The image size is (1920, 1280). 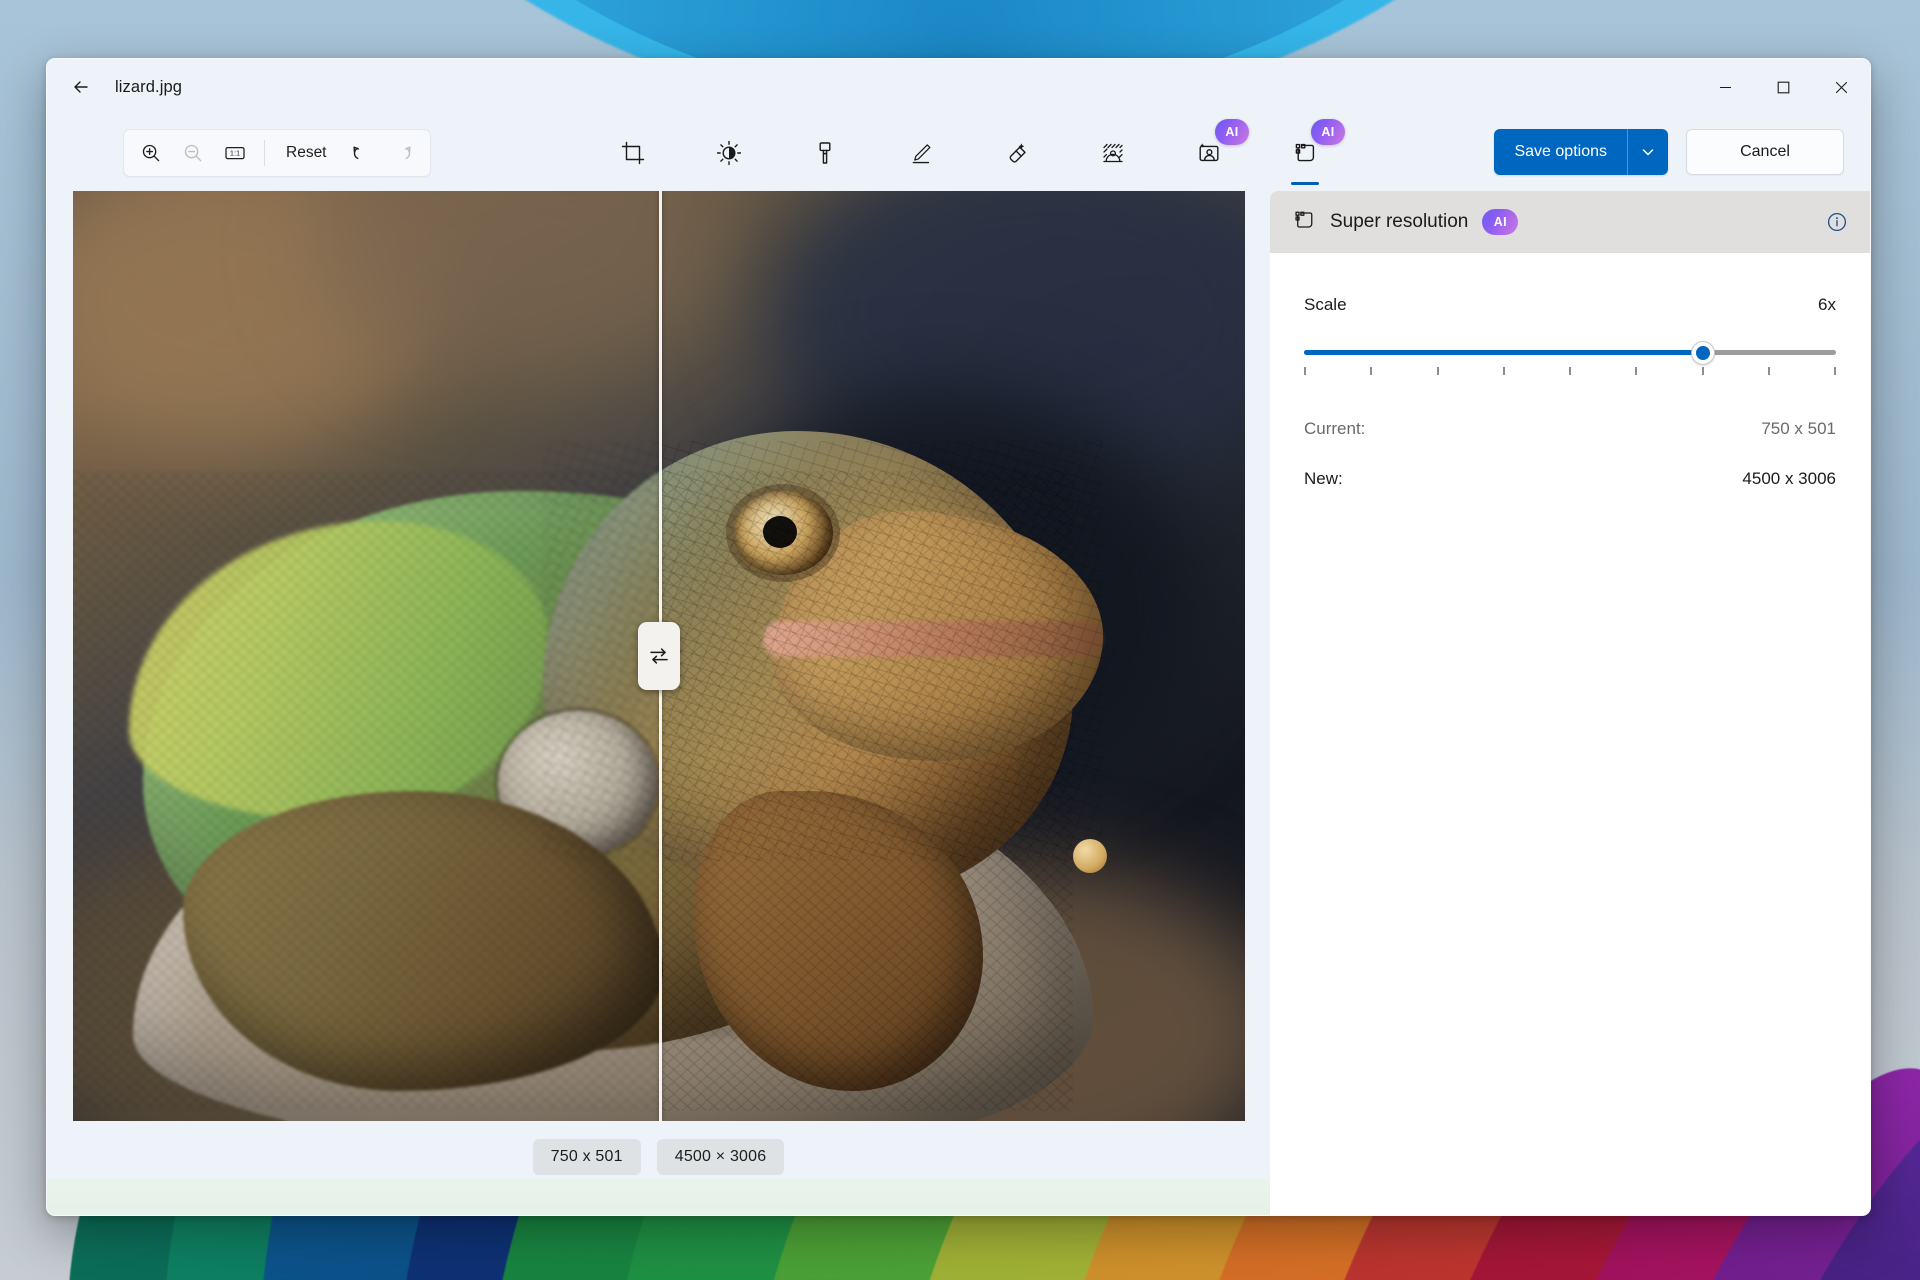 I want to click on minimize-button, so click(x=1725, y=87).